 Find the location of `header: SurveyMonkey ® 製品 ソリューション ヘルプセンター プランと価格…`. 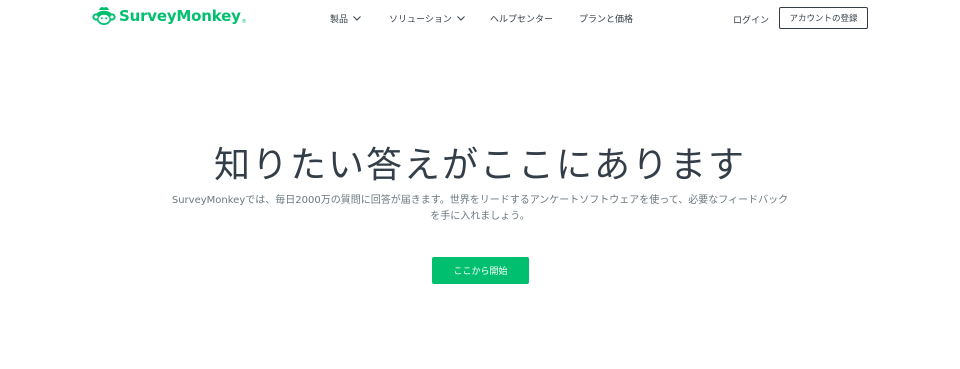

header: SurveyMonkey ® 製品 ソリューション ヘルプセンター プランと価格… is located at coordinates (480, 19).